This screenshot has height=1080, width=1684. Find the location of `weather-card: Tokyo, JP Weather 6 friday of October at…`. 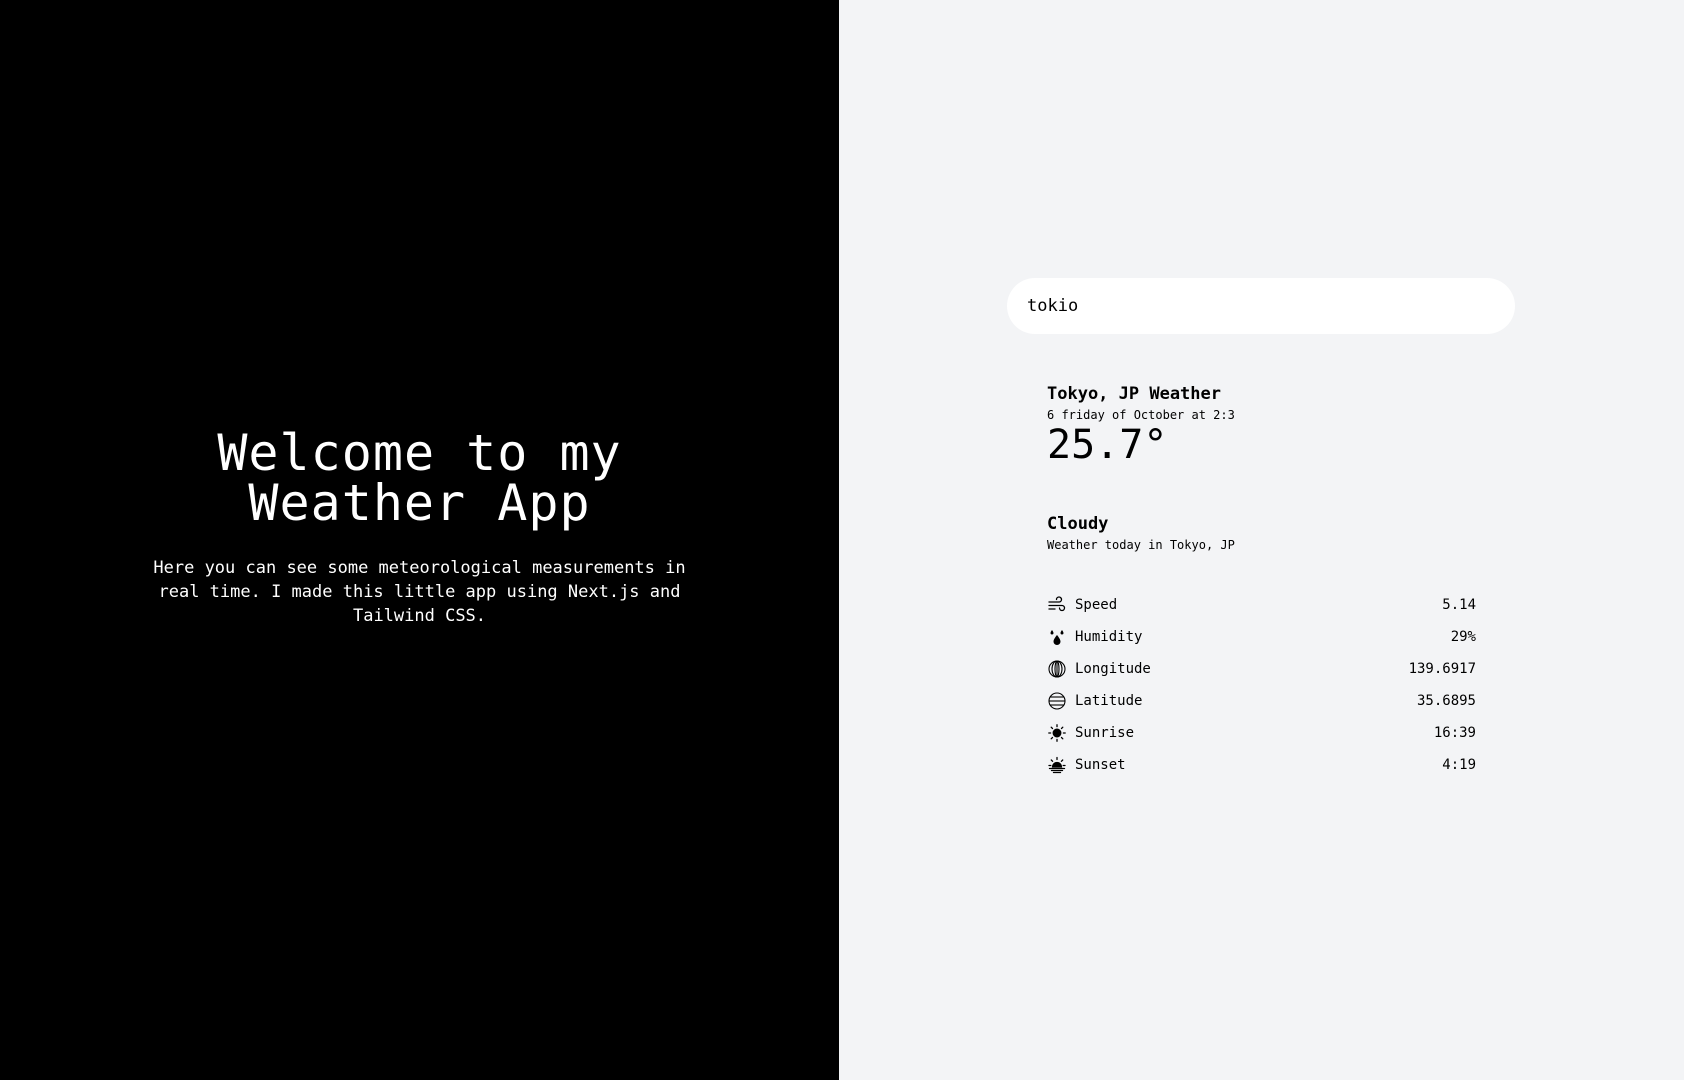

weather-card: Tokyo, JP Weather 6 friday of October at… is located at coordinates (1261, 582).